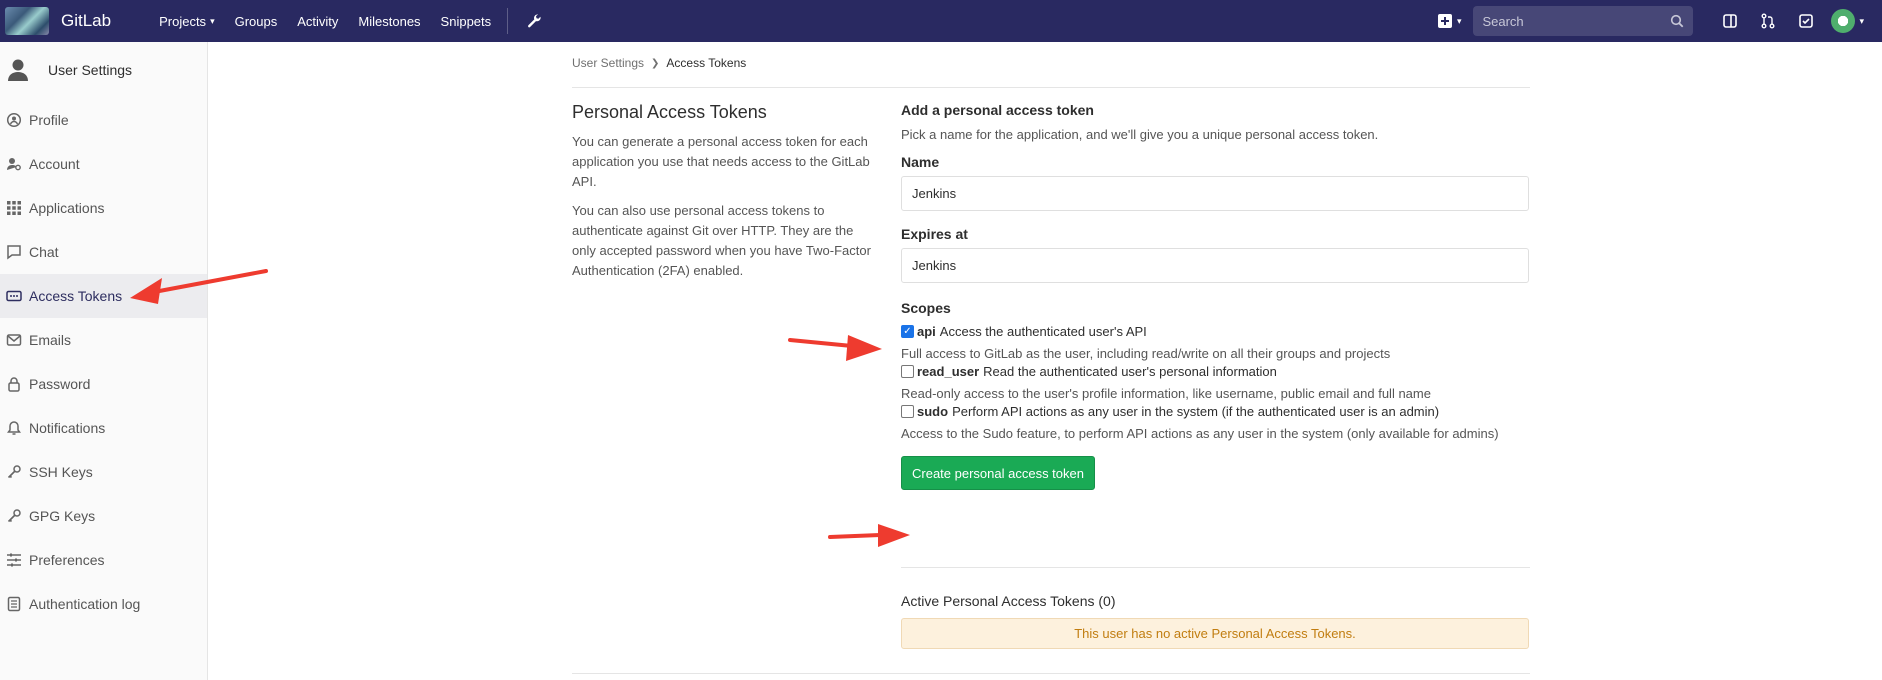 The image size is (1882, 680). What do you see at coordinates (869, 535) in the screenshot?
I see `annotation-arrow-create-button` at bounding box center [869, 535].